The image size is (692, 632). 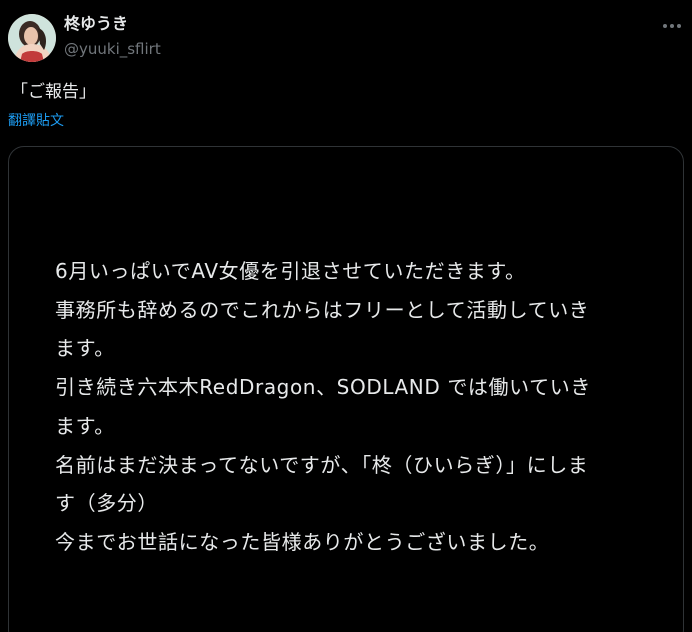 What do you see at coordinates (323, 387) in the screenshot?
I see `announcement-line: 引き続き六本木RedDragon、SODLAND では働いていき` at bounding box center [323, 387].